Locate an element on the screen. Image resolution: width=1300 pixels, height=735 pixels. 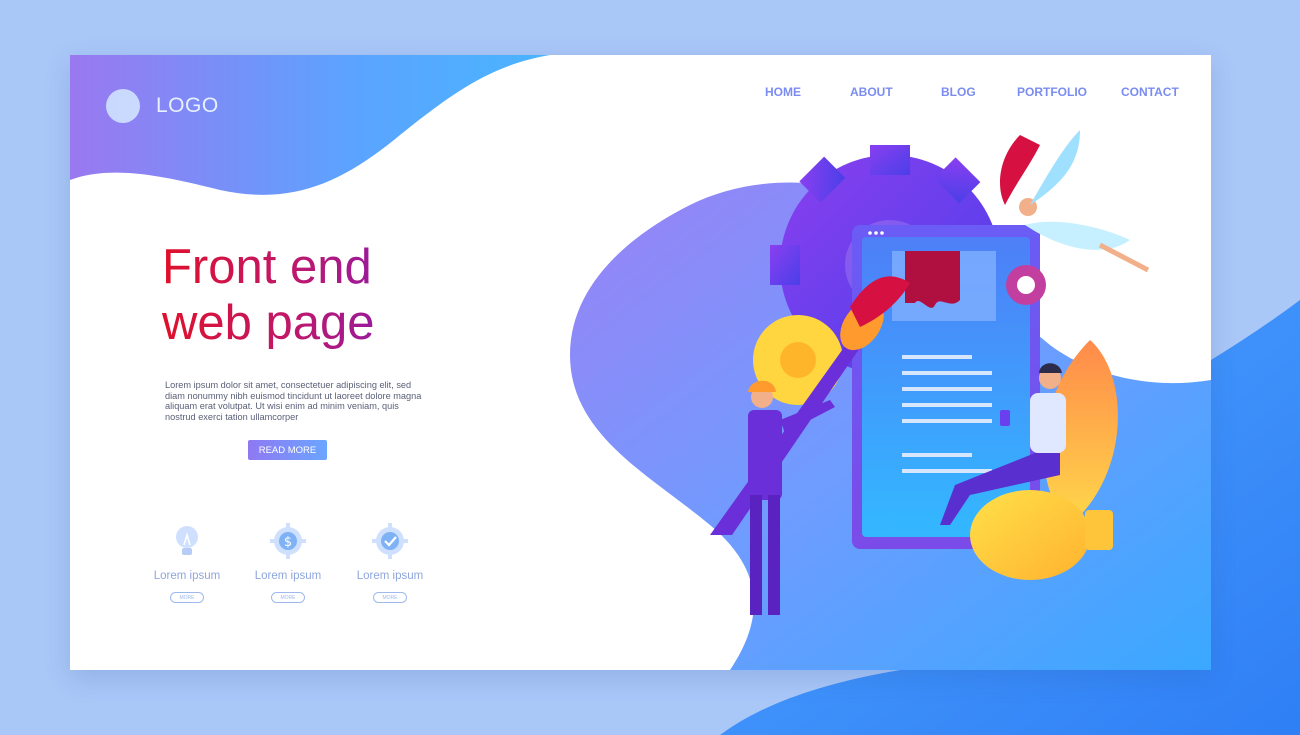
lightbulb-illustration is located at coordinates (1041, 535).